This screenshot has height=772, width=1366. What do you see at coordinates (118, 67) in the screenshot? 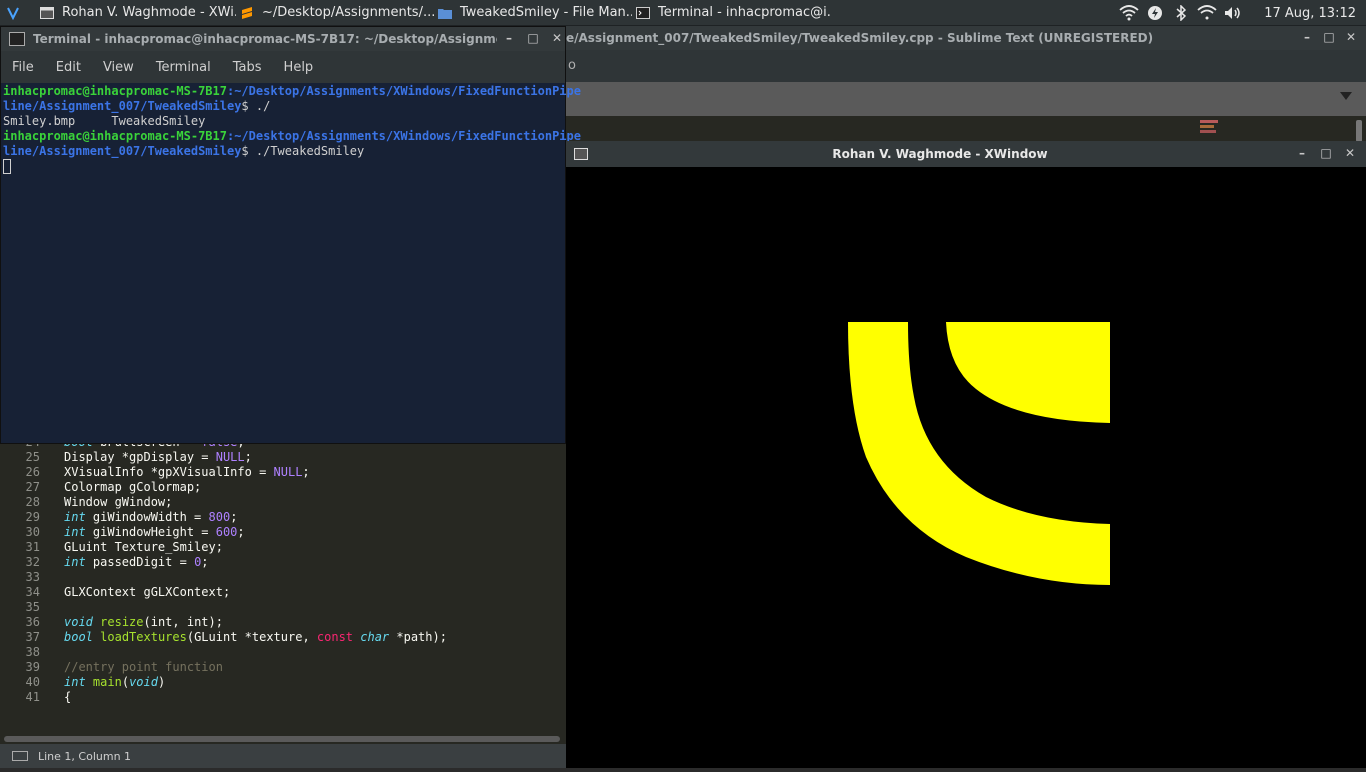
I see `menu-view: View` at bounding box center [118, 67].